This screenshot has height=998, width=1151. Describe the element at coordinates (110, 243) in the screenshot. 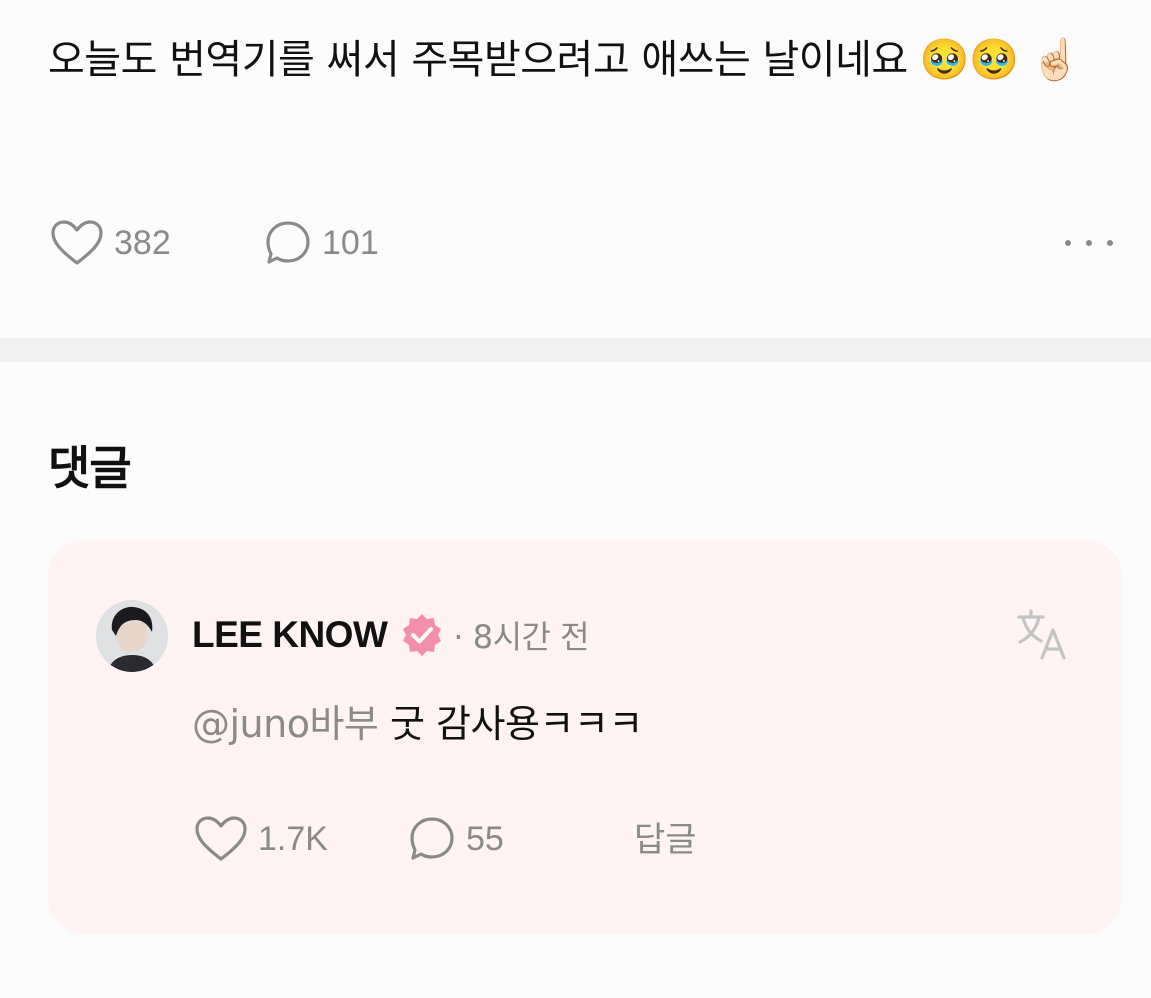

I see `post-like-button: 382` at that location.